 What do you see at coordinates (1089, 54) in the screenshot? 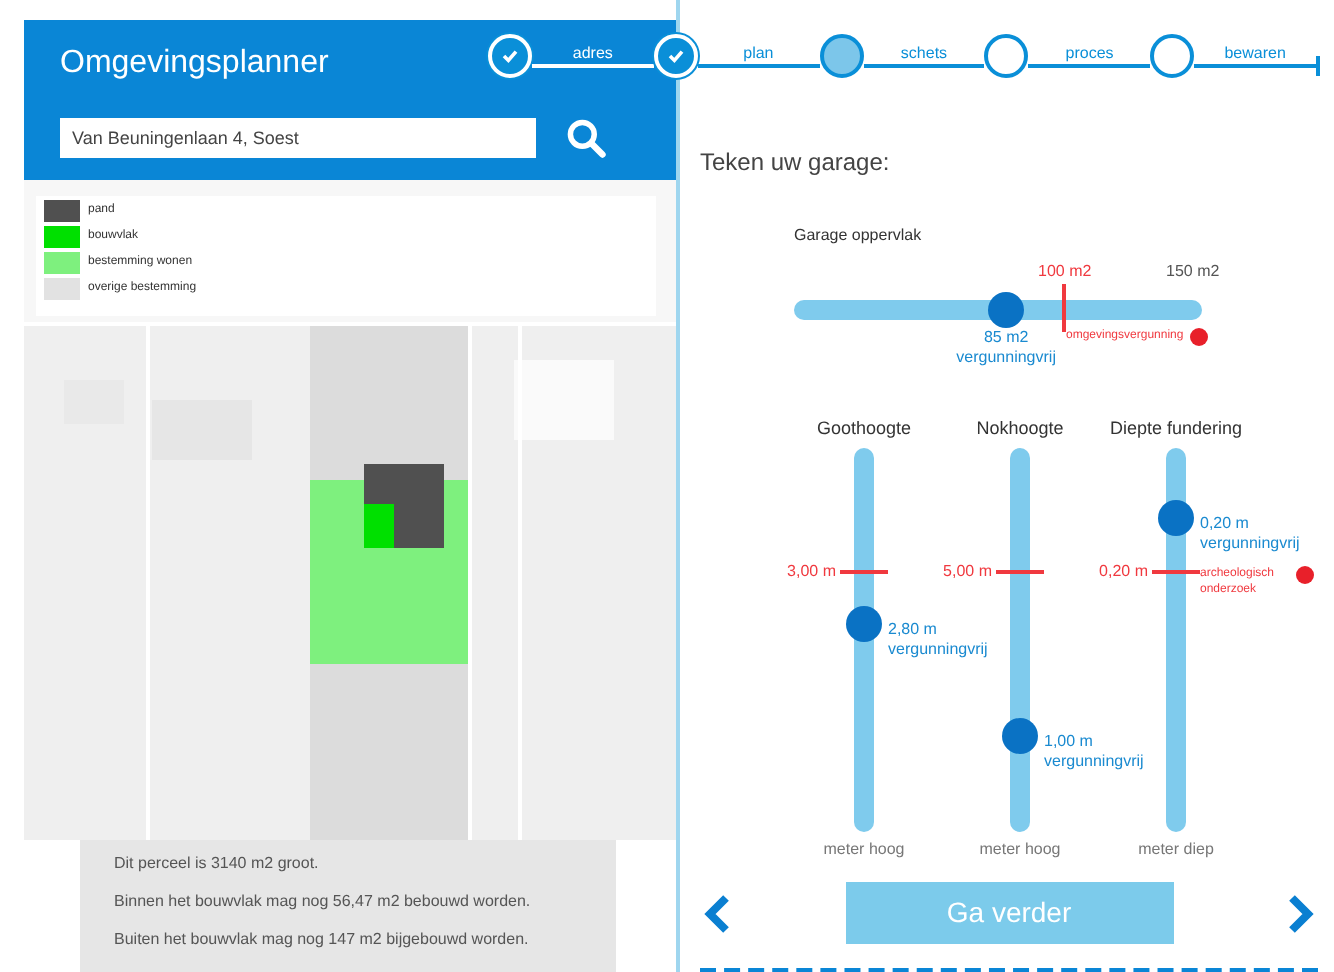
I see `step-label: proces` at bounding box center [1089, 54].